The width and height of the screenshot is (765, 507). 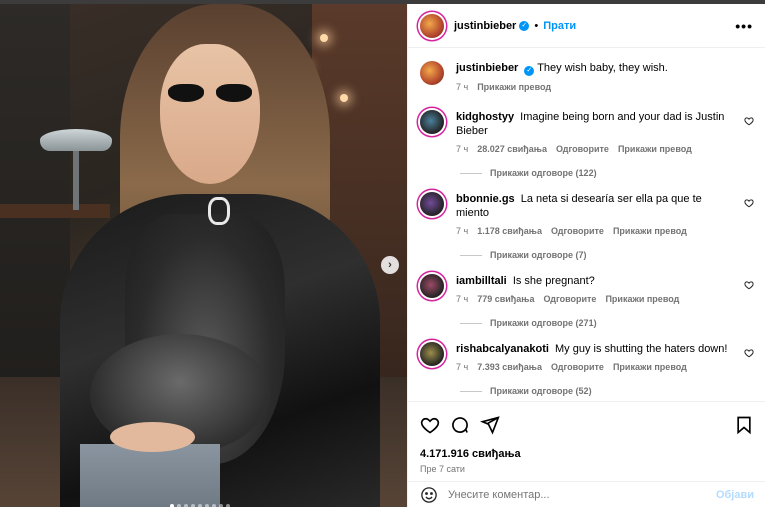 I want to click on view-replies-button: Прикажи одговоре (7), so click(x=607, y=255).